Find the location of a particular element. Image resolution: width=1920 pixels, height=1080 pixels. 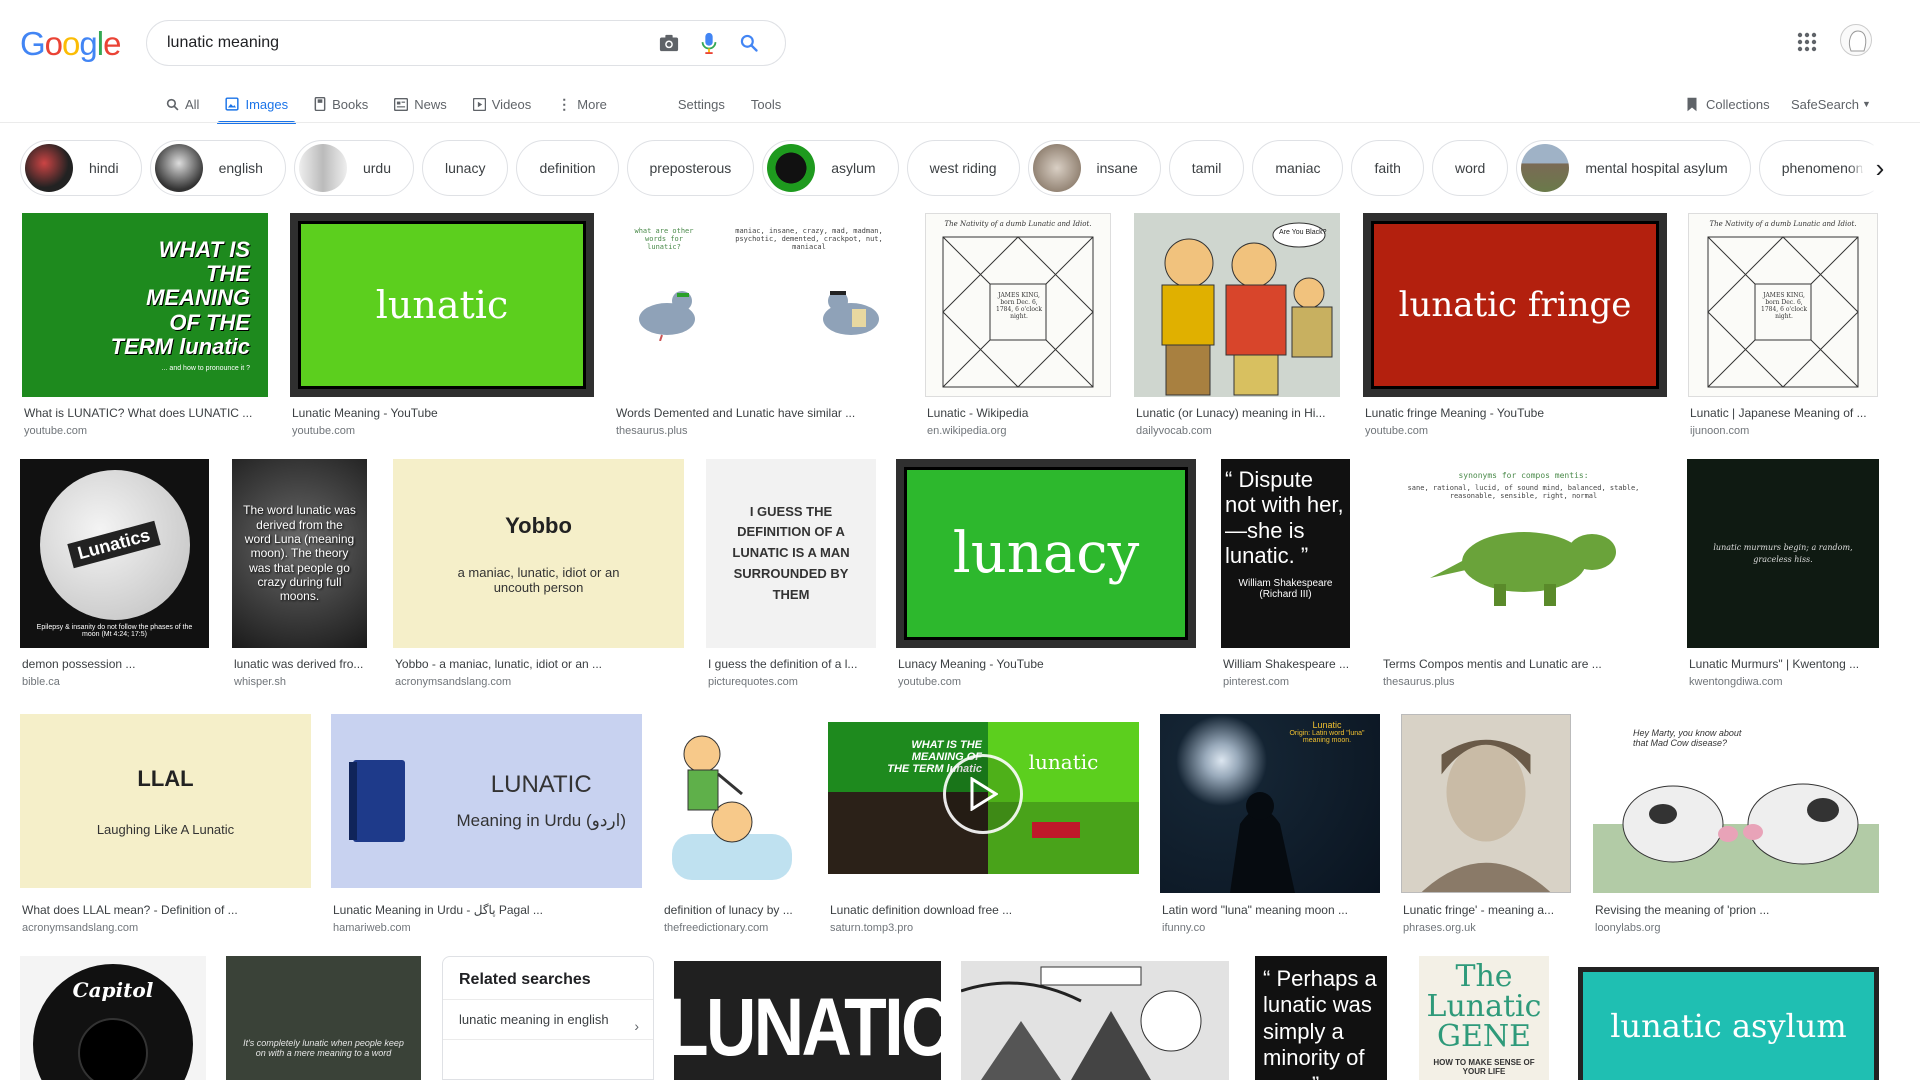

thumbnail-text: WHAT IS THE MEANING OF THE TERM lunatic is located at coordinates (180, 298).